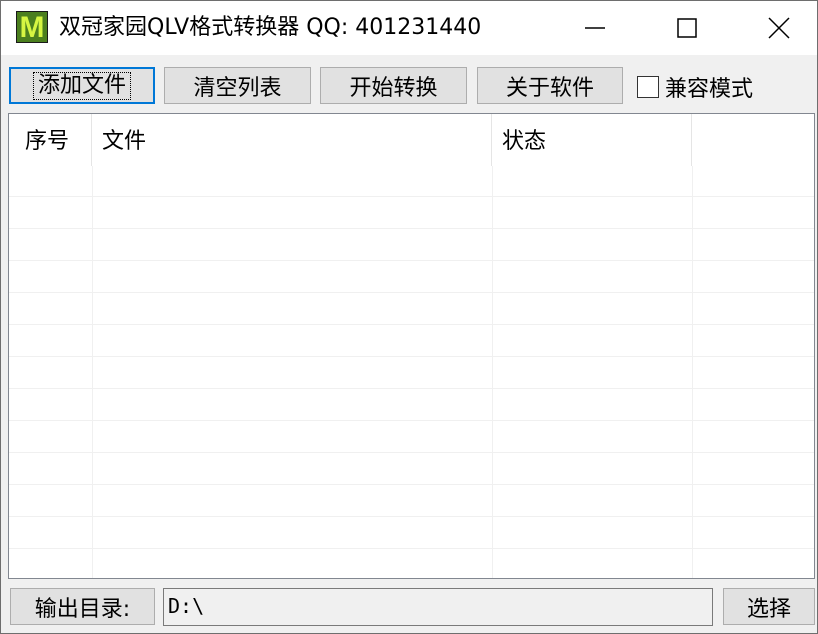 This screenshot has height=634, width=818. I want to click on about-button: 关于软件, so click(550, 85).